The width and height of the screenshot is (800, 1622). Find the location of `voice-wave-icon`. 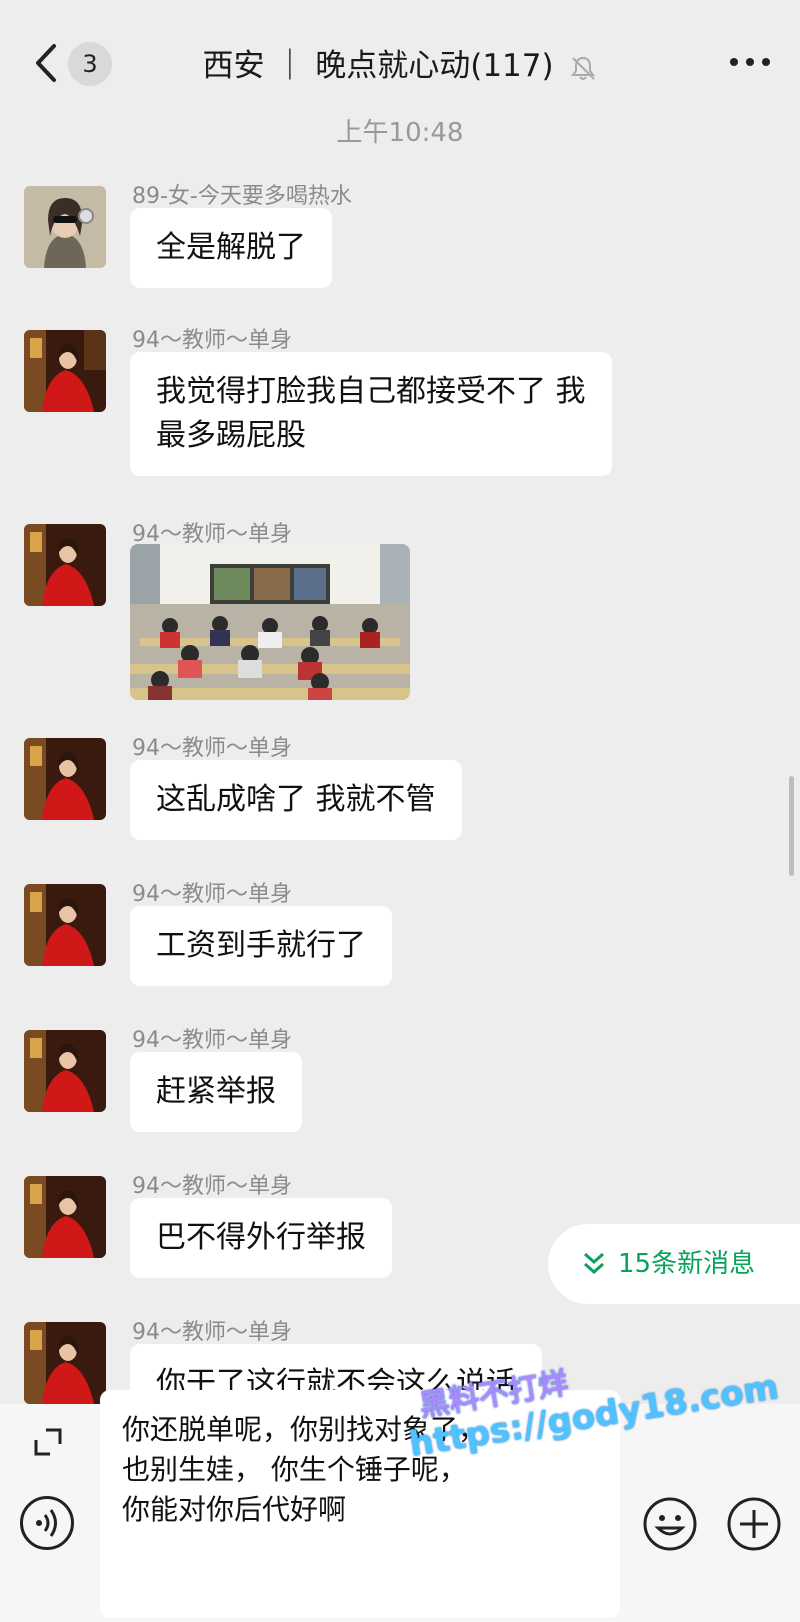

voice-wave-icon is located at coordinates (46, 1523).